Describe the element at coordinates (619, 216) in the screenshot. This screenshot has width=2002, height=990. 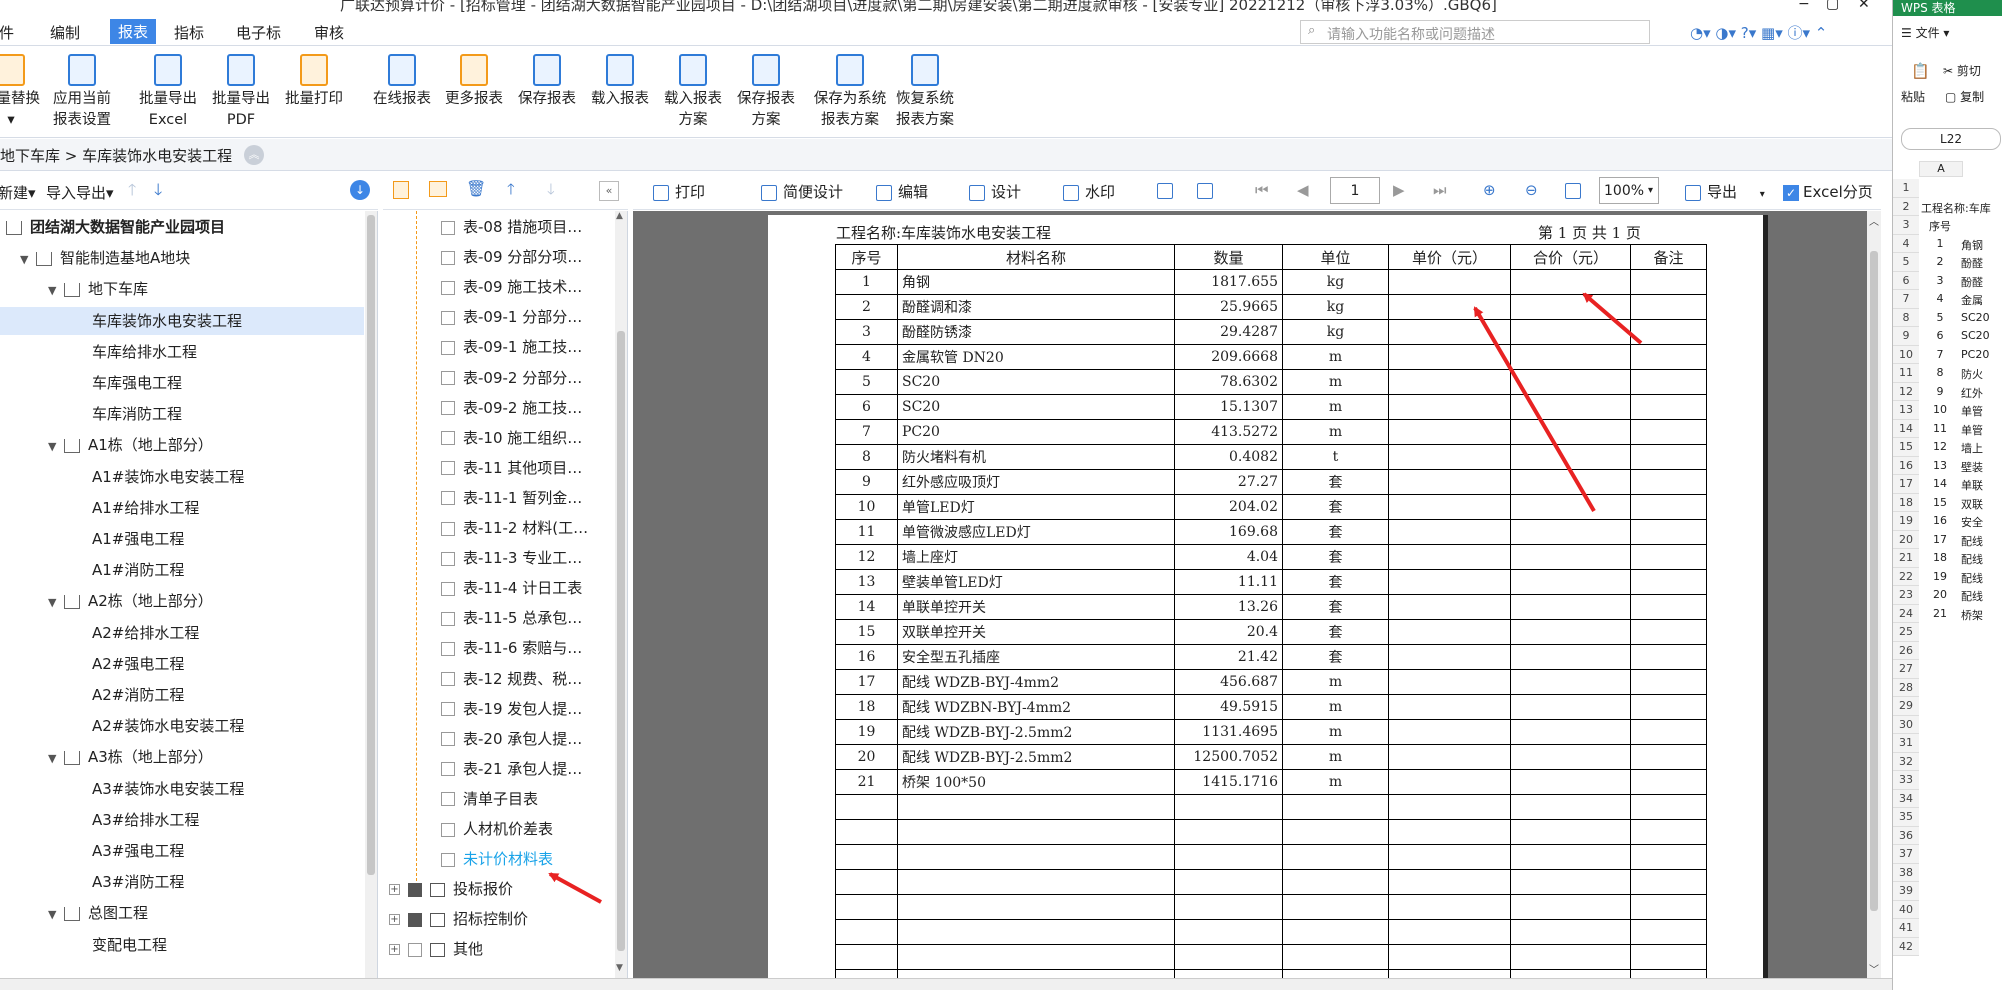
I see `scroll-up-icon: ▲` at that location.